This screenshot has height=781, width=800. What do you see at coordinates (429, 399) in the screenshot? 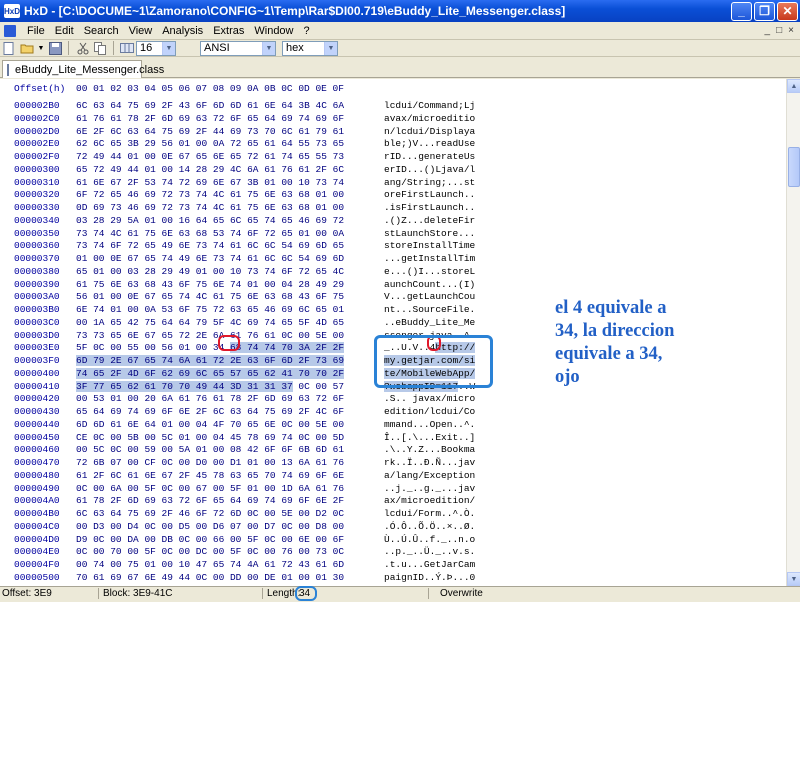
I see `row-ascii: .S.. javax/micro` at bounding box center [429, 399].